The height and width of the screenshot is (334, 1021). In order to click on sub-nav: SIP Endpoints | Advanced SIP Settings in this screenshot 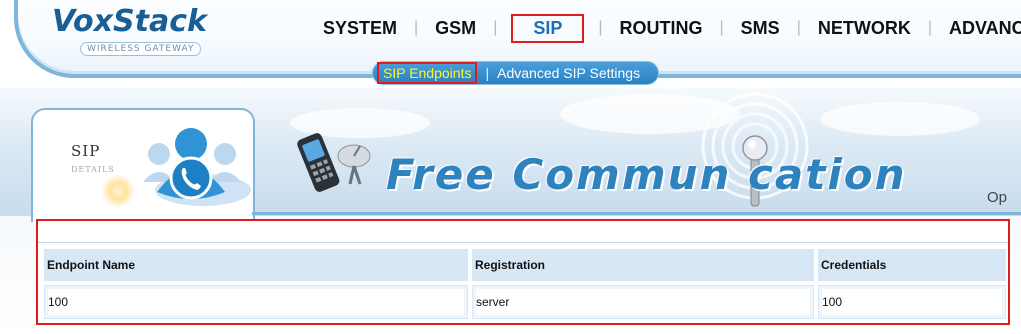, I will do `click(516, 73)`.